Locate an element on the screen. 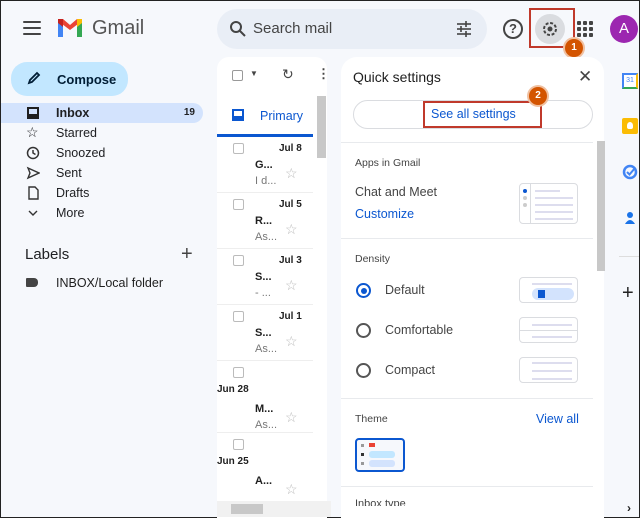 This screenshot has height=518, width=640. mail-row: Jul 5 R... As... ☆ is located at coordinates (265, 221).